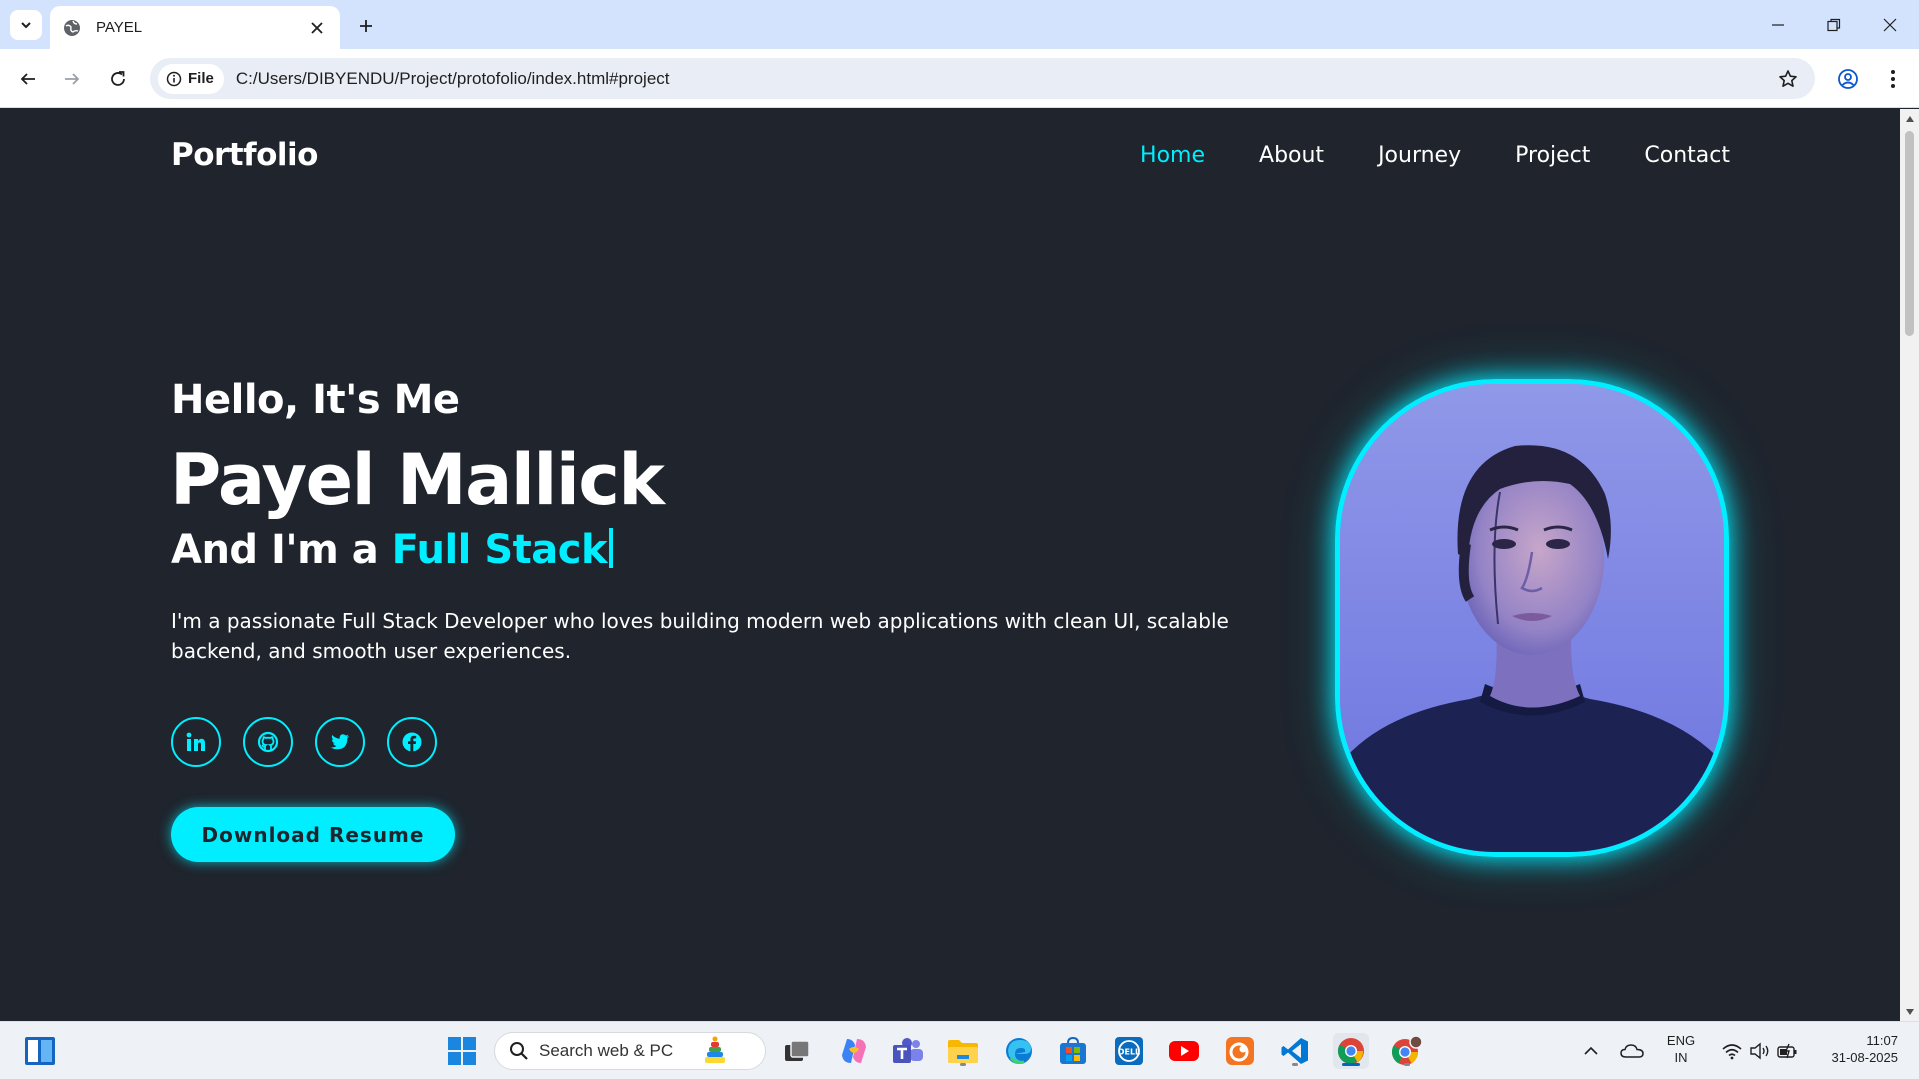  I want to click on clock: 11:07 31-08-2025, so click(1862, 1049).